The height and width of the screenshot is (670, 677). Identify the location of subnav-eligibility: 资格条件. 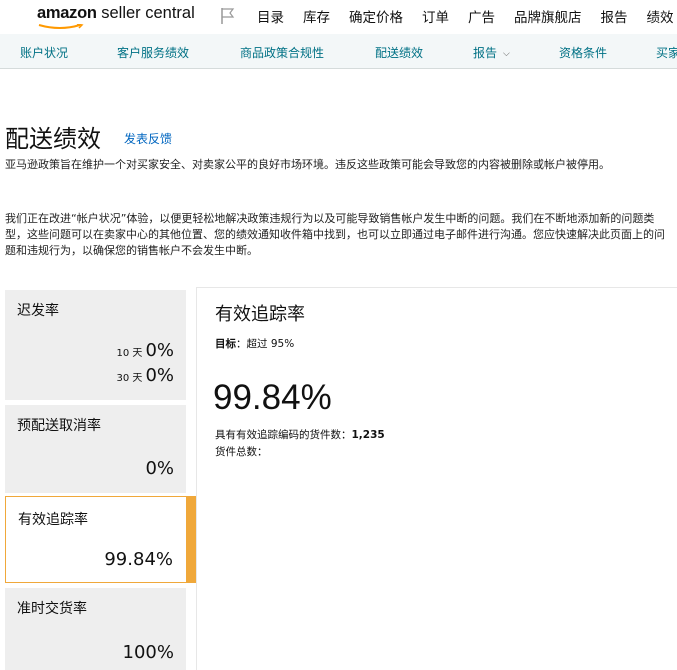
(583, 52).